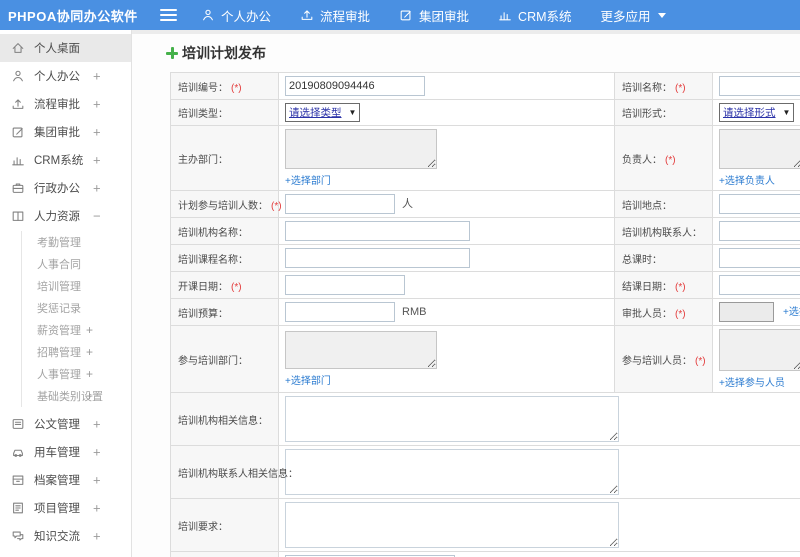 The width and height of the screenshot is (800, 557). Describe the element at coordinates (361, 350) in the screenshot. I see `participate-dept-picker` at that location.